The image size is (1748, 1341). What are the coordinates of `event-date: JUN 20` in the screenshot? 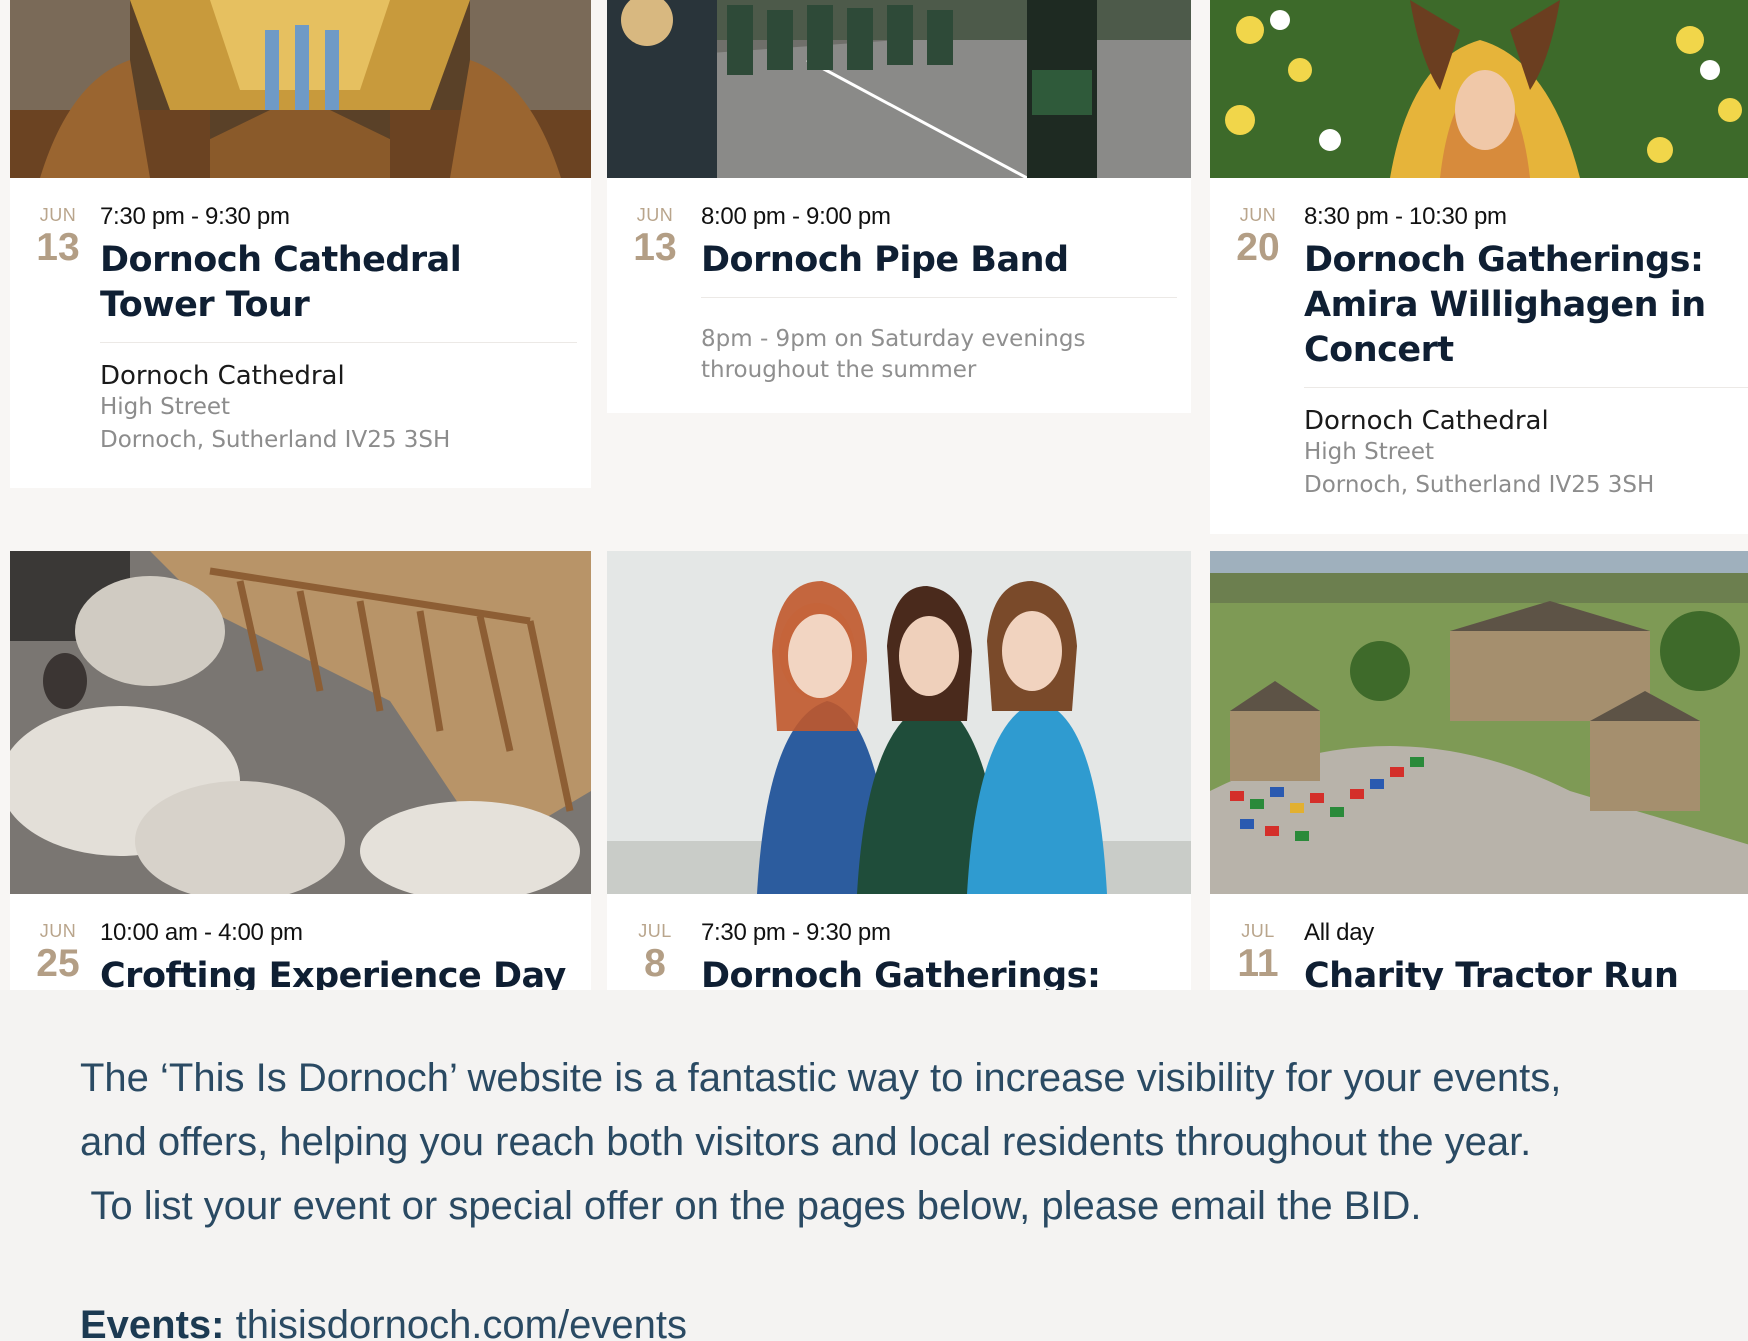 It's located at (1258, 236).